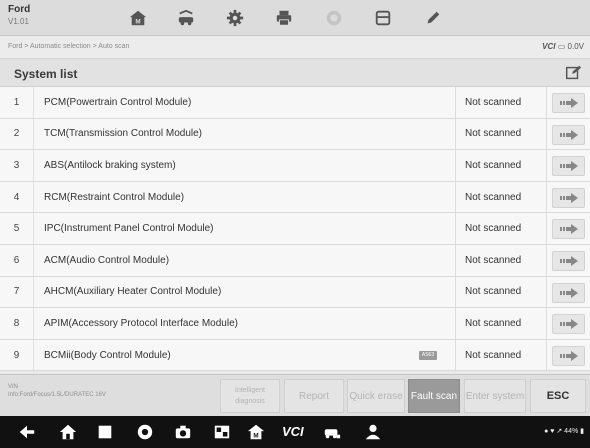 This screenshot has height=448, width=590. I want to click on vci-label: VCI, so click(549, 46).